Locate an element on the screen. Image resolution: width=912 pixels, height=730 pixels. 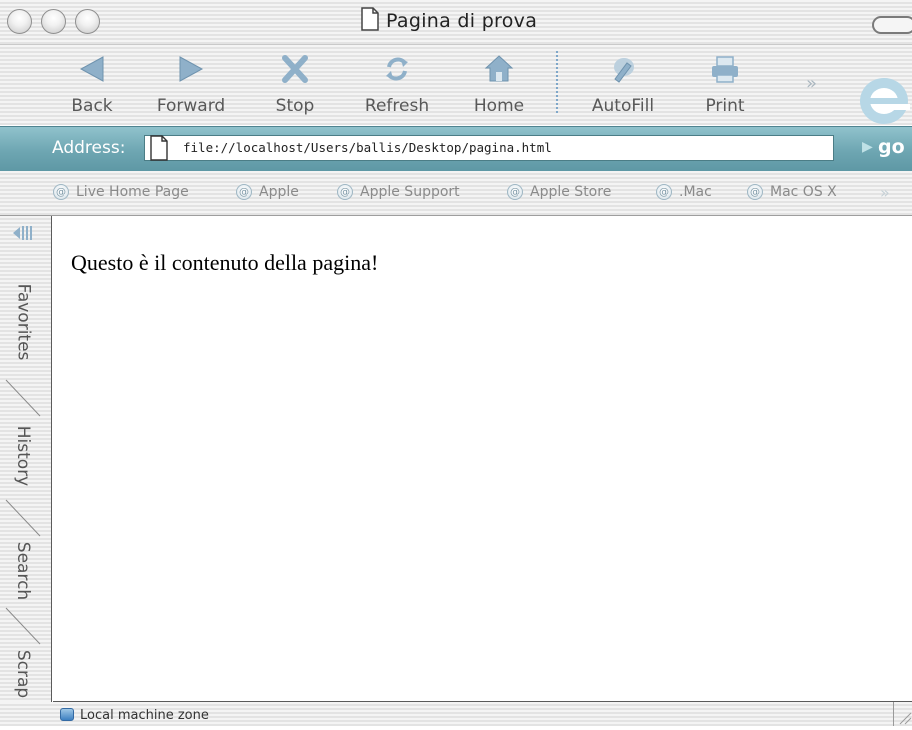
title-bar: Pagina di prova is located at coordinates (456, 22).